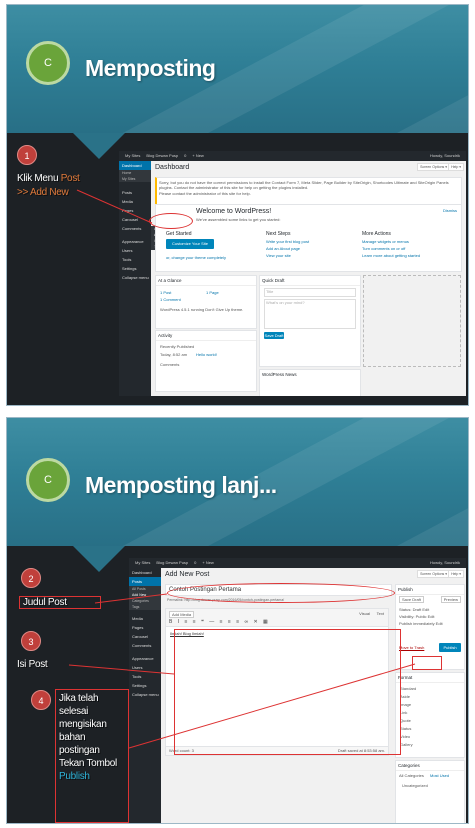 The image size is (475, 828). Describe the element at coordinates (114, 206) in the screenshot. I see `annotation-line` at that location.